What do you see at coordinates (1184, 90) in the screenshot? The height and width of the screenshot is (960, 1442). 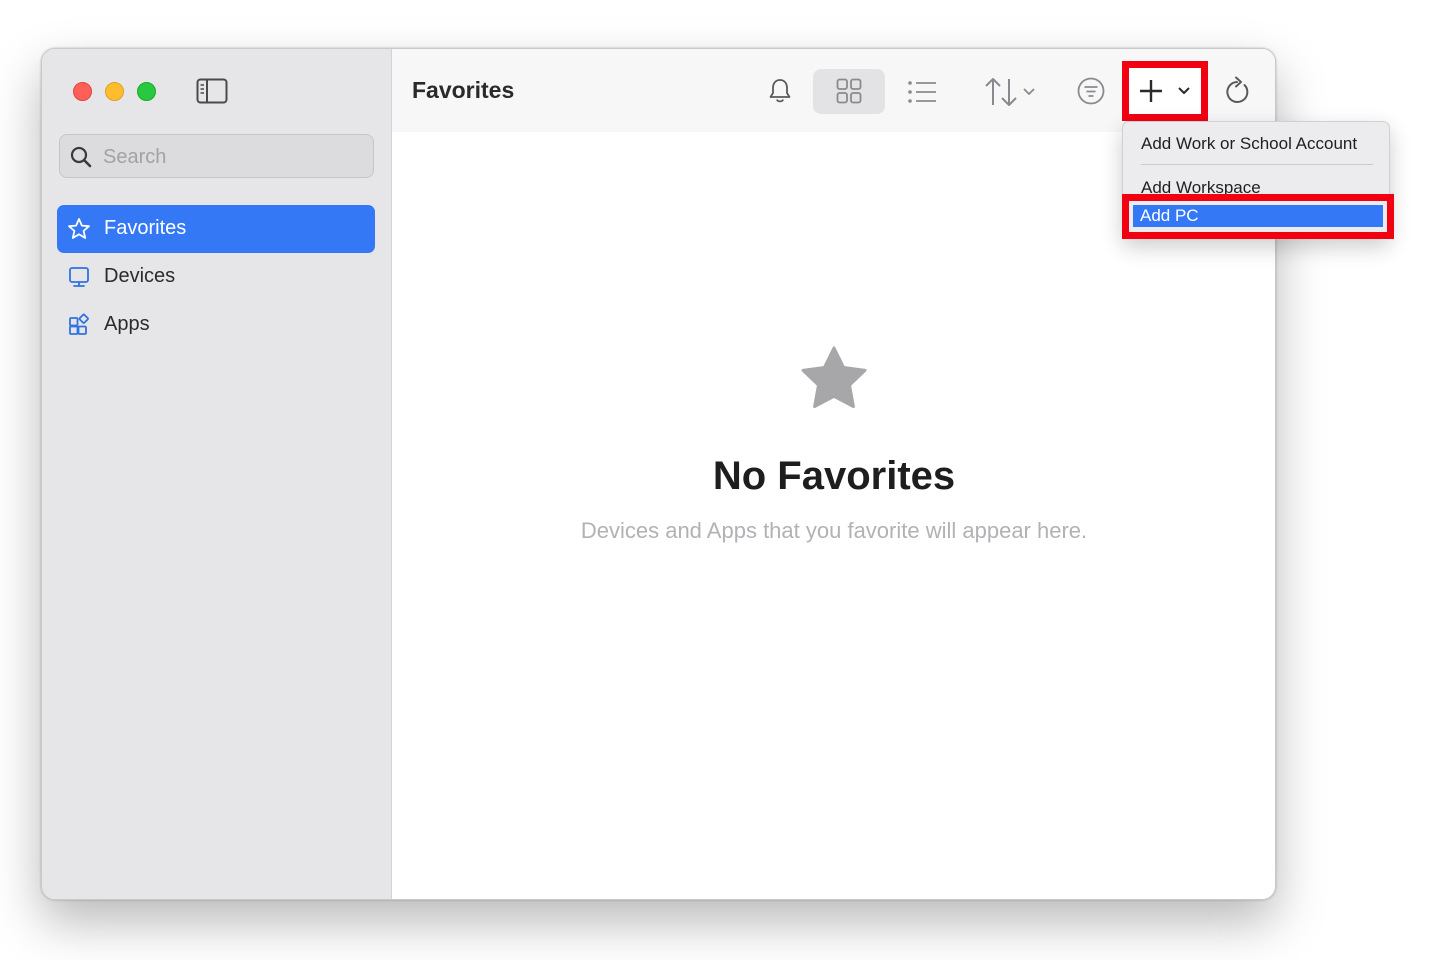 I see `chevron-down-icon` at bounding box center [1184, 90].